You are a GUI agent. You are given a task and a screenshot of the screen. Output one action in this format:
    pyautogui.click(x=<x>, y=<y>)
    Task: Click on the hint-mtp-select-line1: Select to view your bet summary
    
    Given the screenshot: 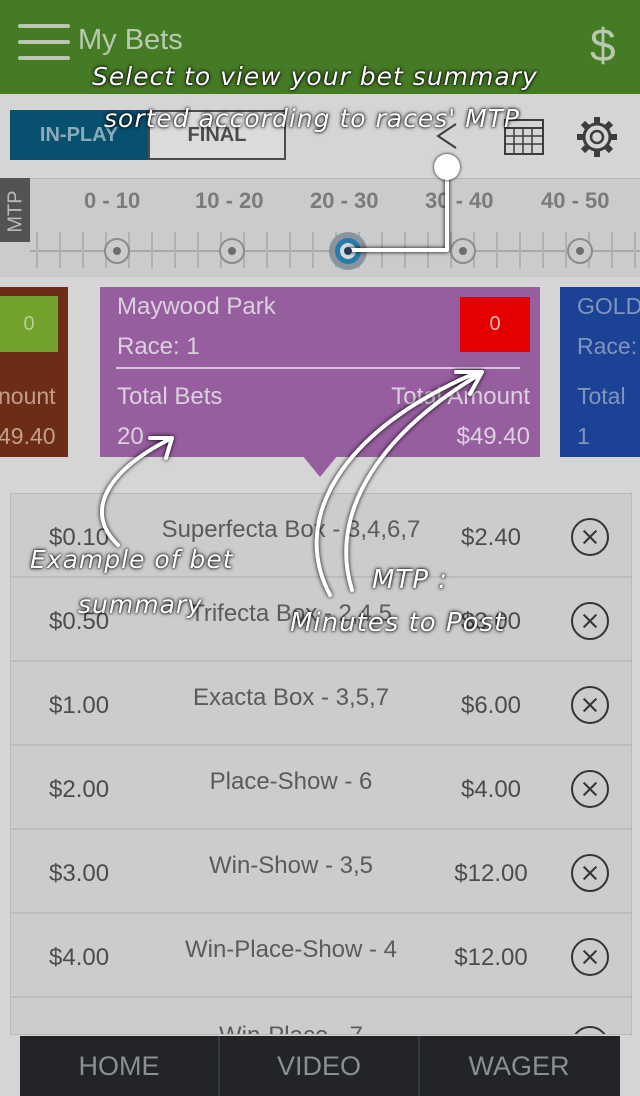 What is the action you would take?
    pyautogui.click(x=315, y=76)
    